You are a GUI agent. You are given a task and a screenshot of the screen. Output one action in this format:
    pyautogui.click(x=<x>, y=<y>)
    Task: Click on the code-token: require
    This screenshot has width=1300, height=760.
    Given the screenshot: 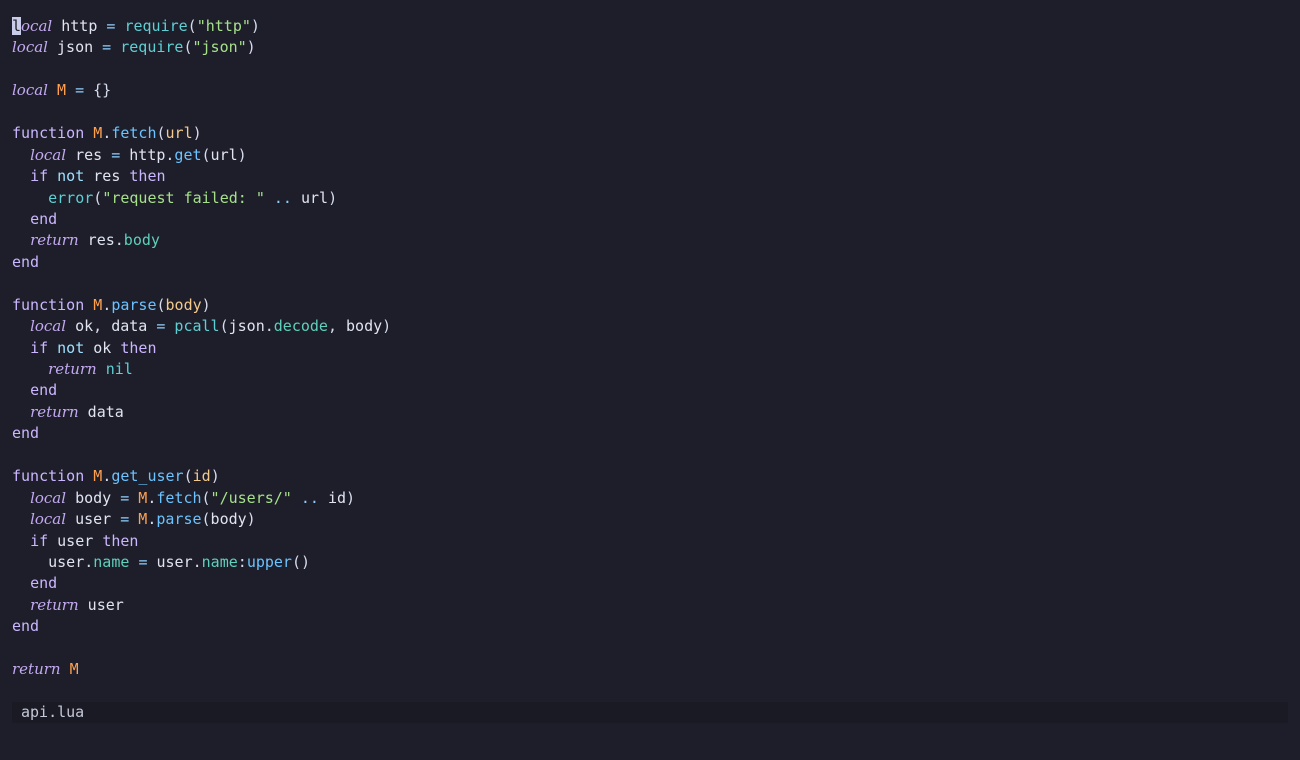 What is the action you would take?
    pyautogui.click(x=152, y=47)
    